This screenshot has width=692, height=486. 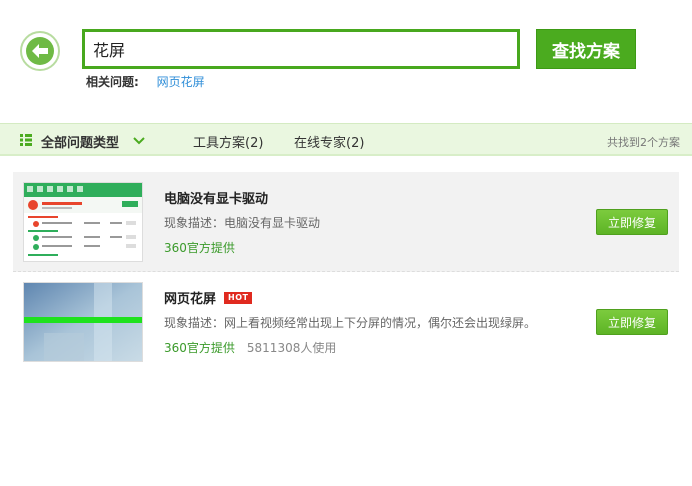 What do you see at coordinates (139, 141) in the screenshot?
I see `chevron-down-icon` at bounding box center [139, 141].